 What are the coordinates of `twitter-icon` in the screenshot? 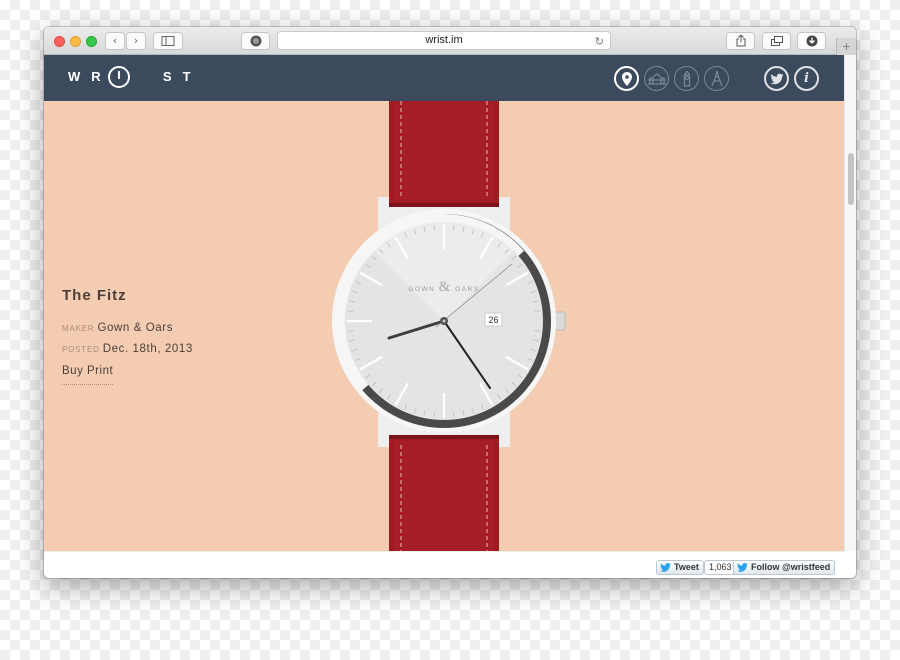 It's located at (776, 78).